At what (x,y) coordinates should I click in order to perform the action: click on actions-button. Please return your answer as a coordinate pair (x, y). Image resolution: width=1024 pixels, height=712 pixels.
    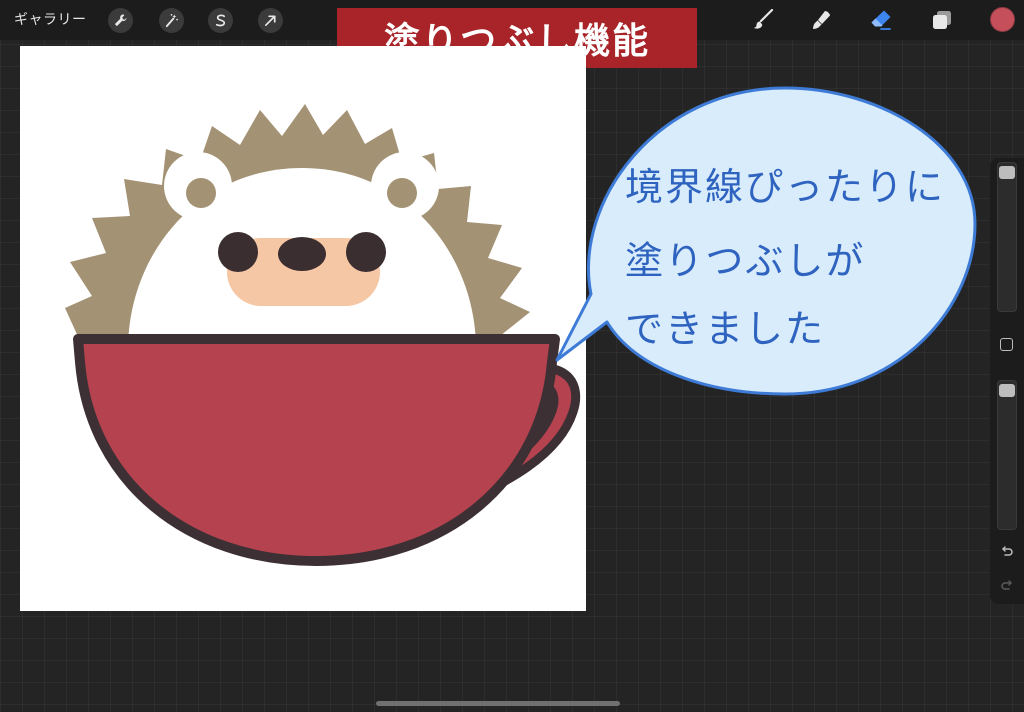
    Looking at the image, I should click on (120, 20).